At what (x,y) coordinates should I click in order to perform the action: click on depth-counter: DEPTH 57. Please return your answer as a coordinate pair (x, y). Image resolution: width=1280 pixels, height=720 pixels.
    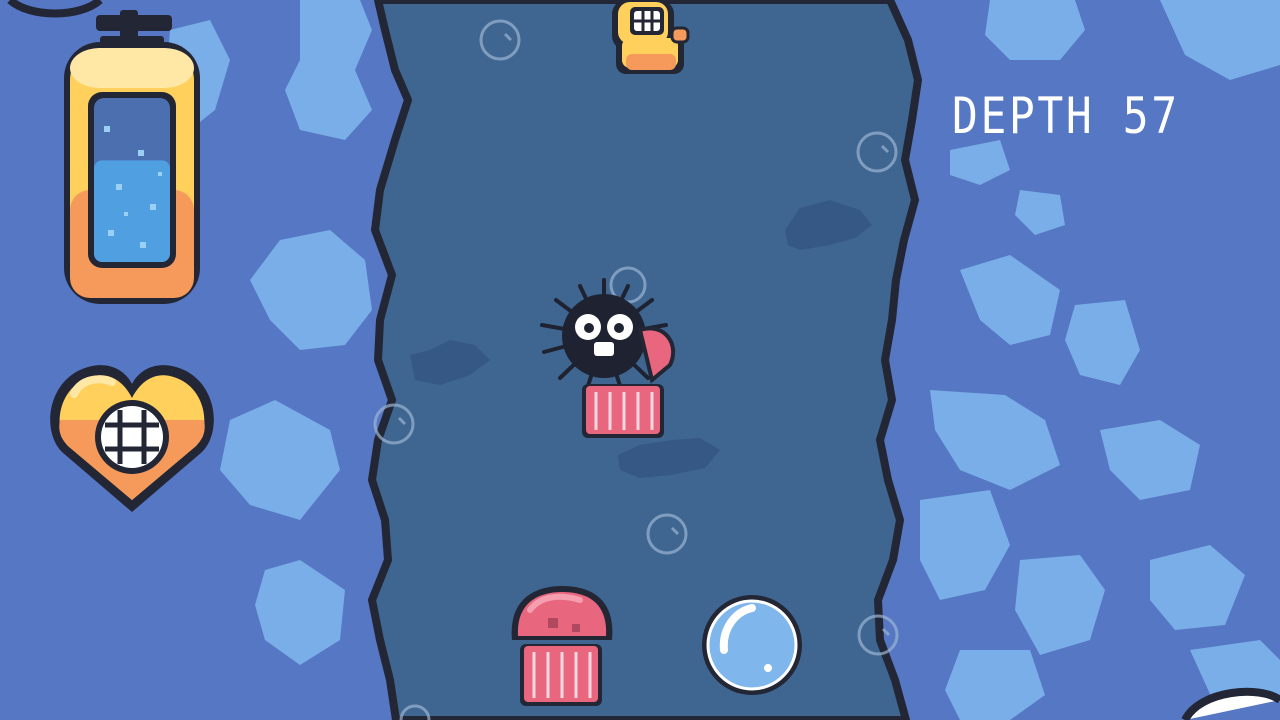
    Looking at the image, I should click on (1066, 116).